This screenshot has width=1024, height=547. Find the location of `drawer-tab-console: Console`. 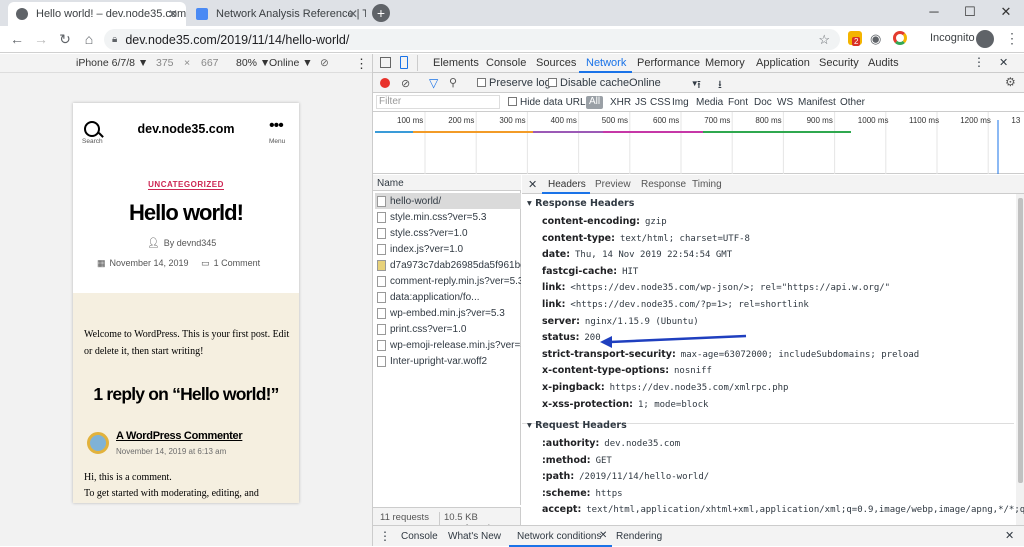

drawer-tab-console: Console is located at coordinates (419, 536).